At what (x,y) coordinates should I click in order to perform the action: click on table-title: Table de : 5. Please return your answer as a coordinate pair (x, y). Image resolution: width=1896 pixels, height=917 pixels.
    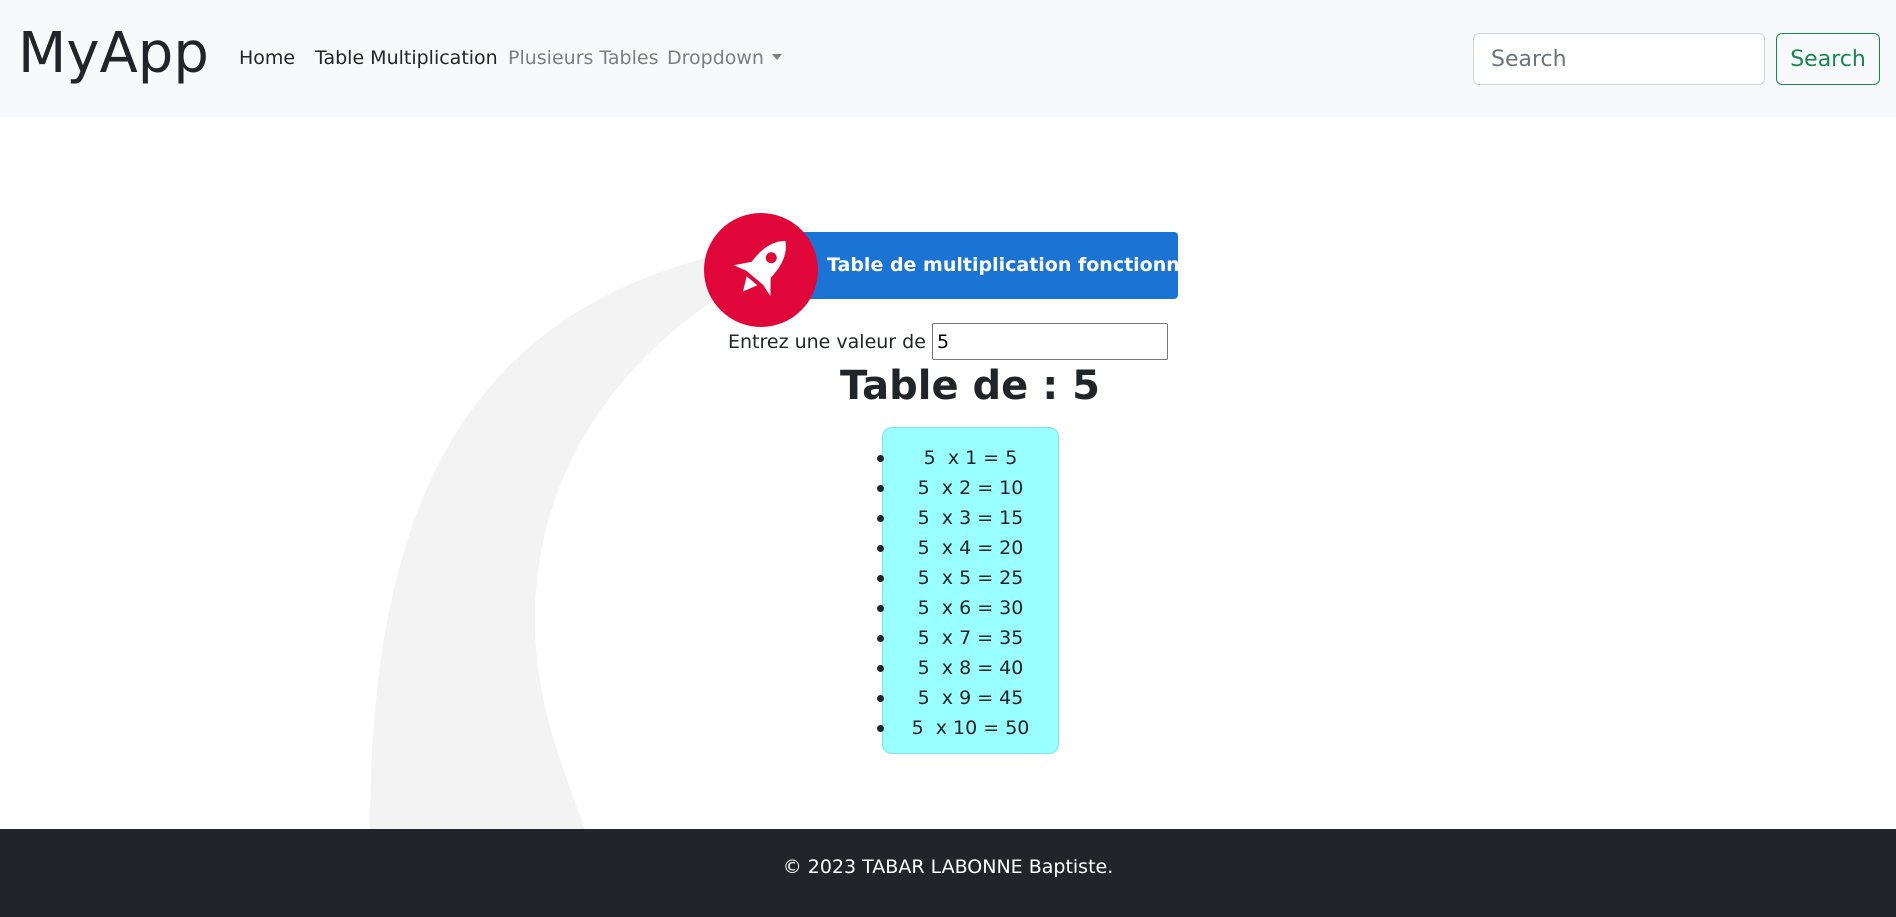
    Looking at the image, I should click on (970, 386).